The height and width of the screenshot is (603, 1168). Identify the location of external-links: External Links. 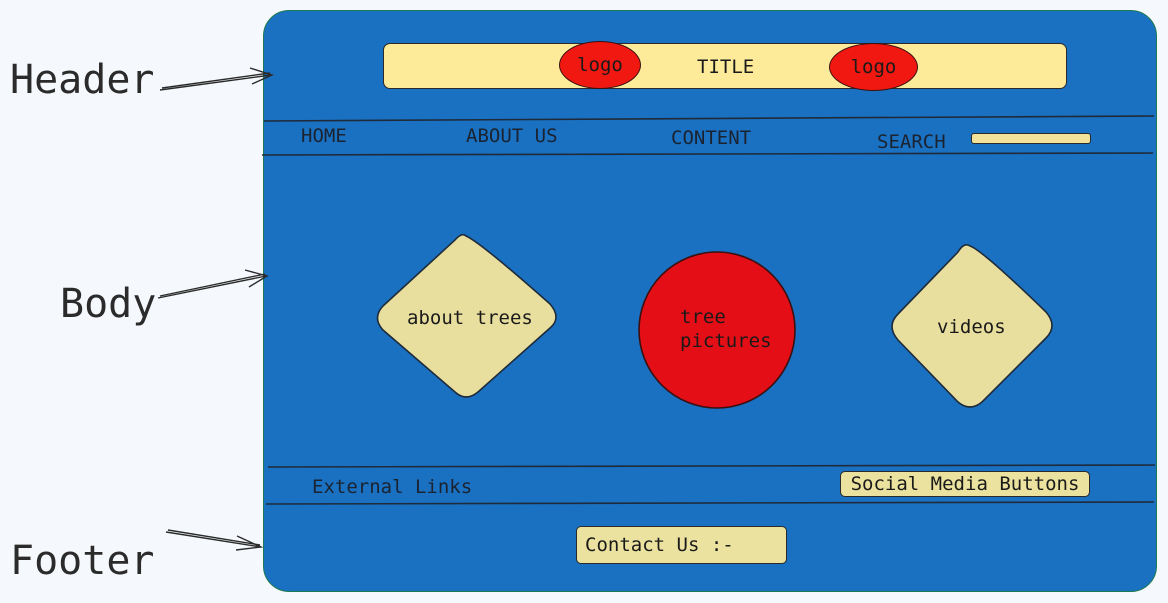
(392, 487).